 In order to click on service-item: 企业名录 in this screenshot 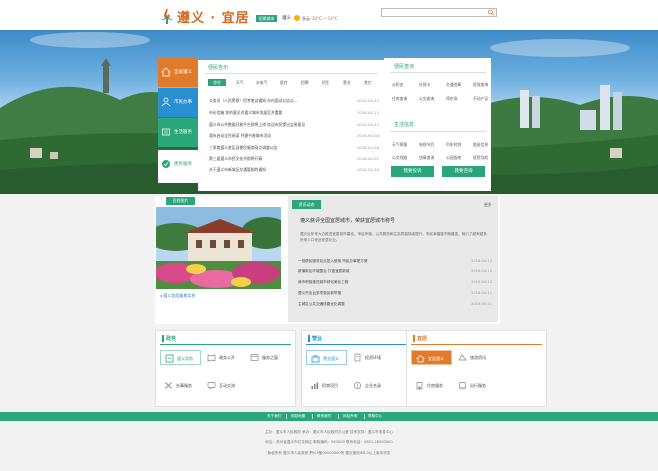, I will do `click(369, 385)`.